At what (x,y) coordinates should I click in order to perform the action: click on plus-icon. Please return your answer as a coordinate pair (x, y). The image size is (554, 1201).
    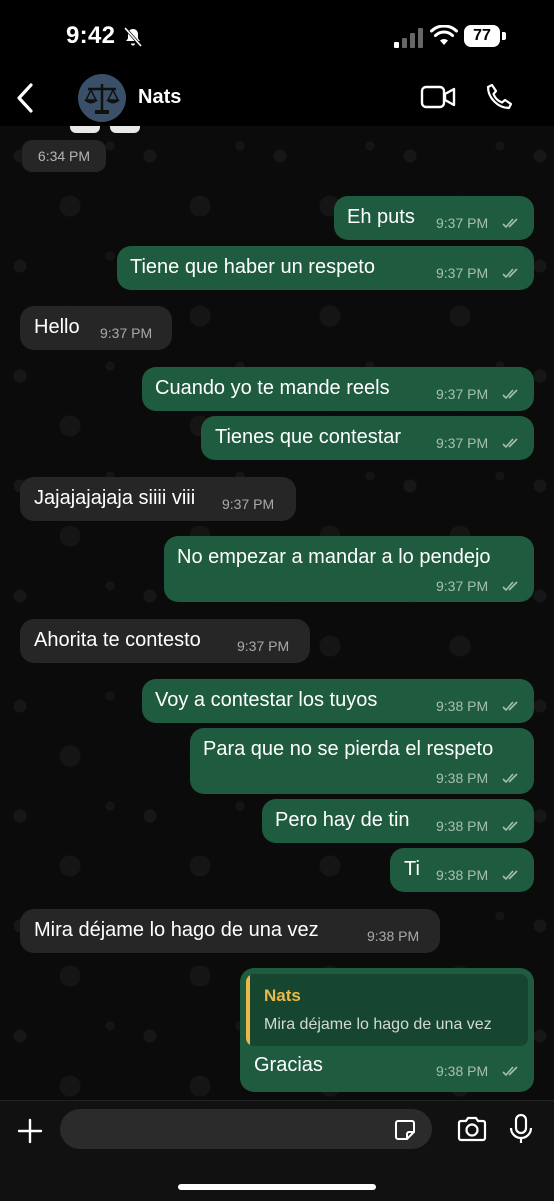
    Looking at the image, I should click on (30, 1131).